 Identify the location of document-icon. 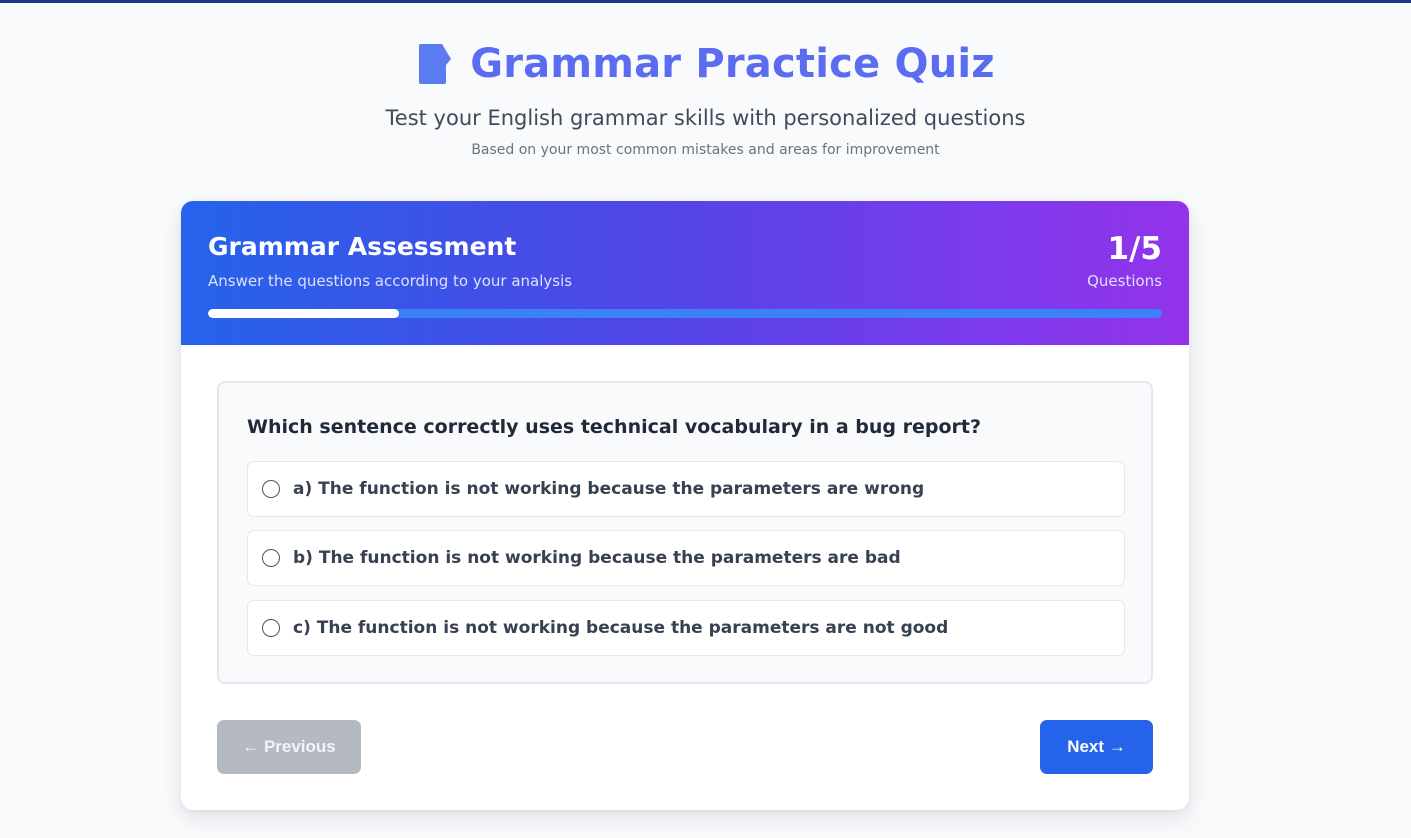
(434, 64).